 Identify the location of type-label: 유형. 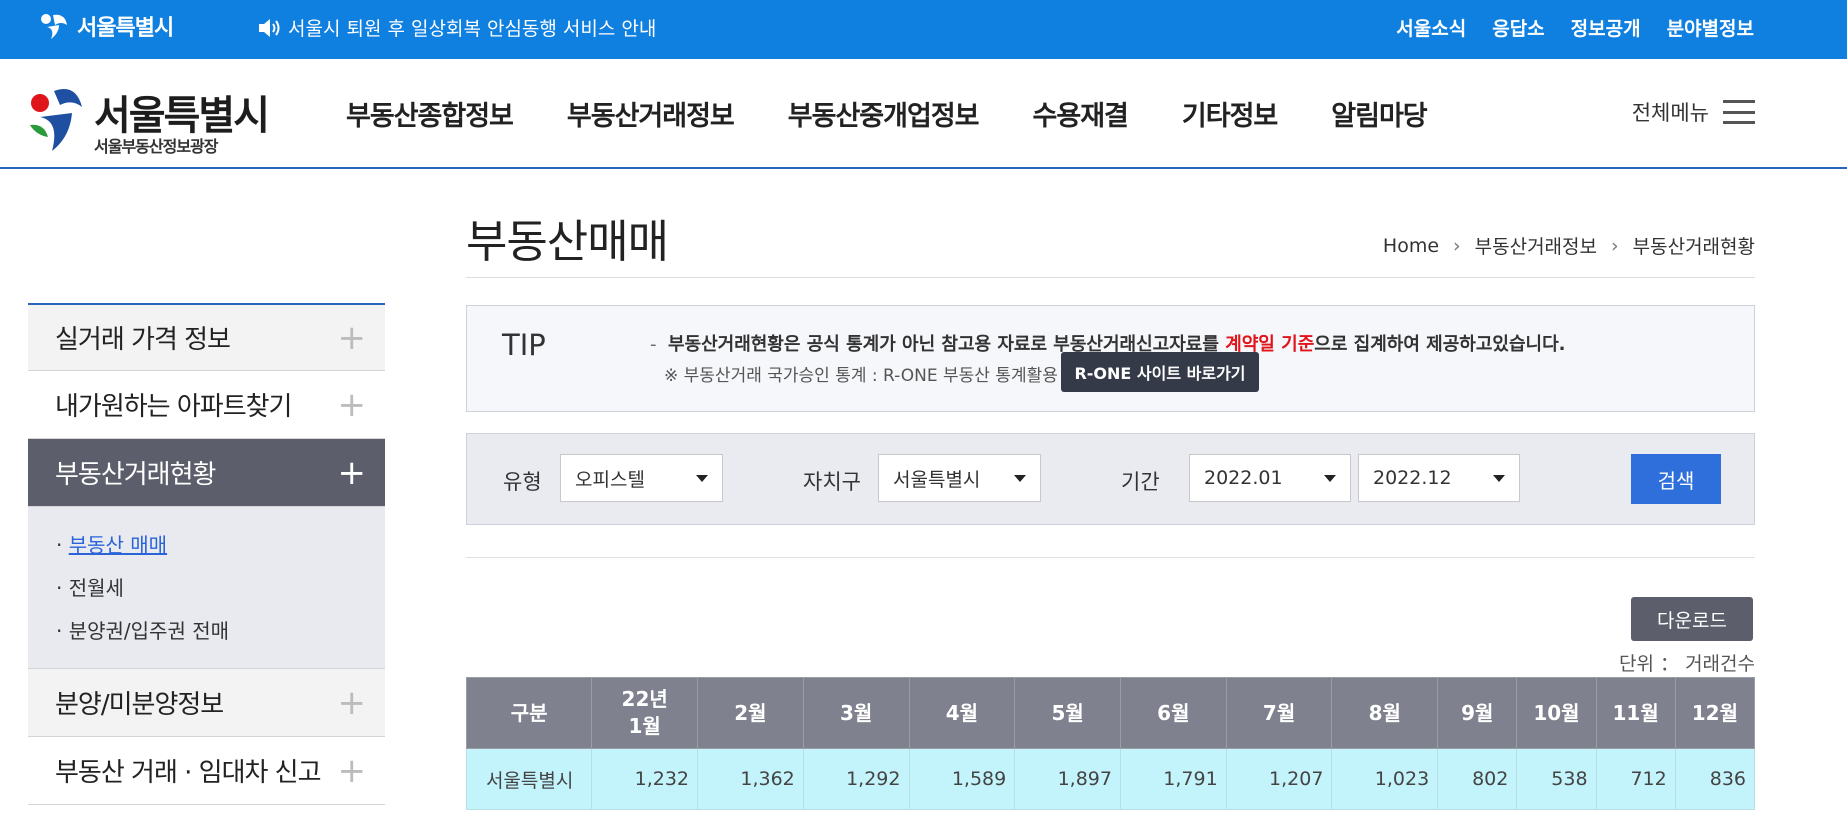
(522, 482).